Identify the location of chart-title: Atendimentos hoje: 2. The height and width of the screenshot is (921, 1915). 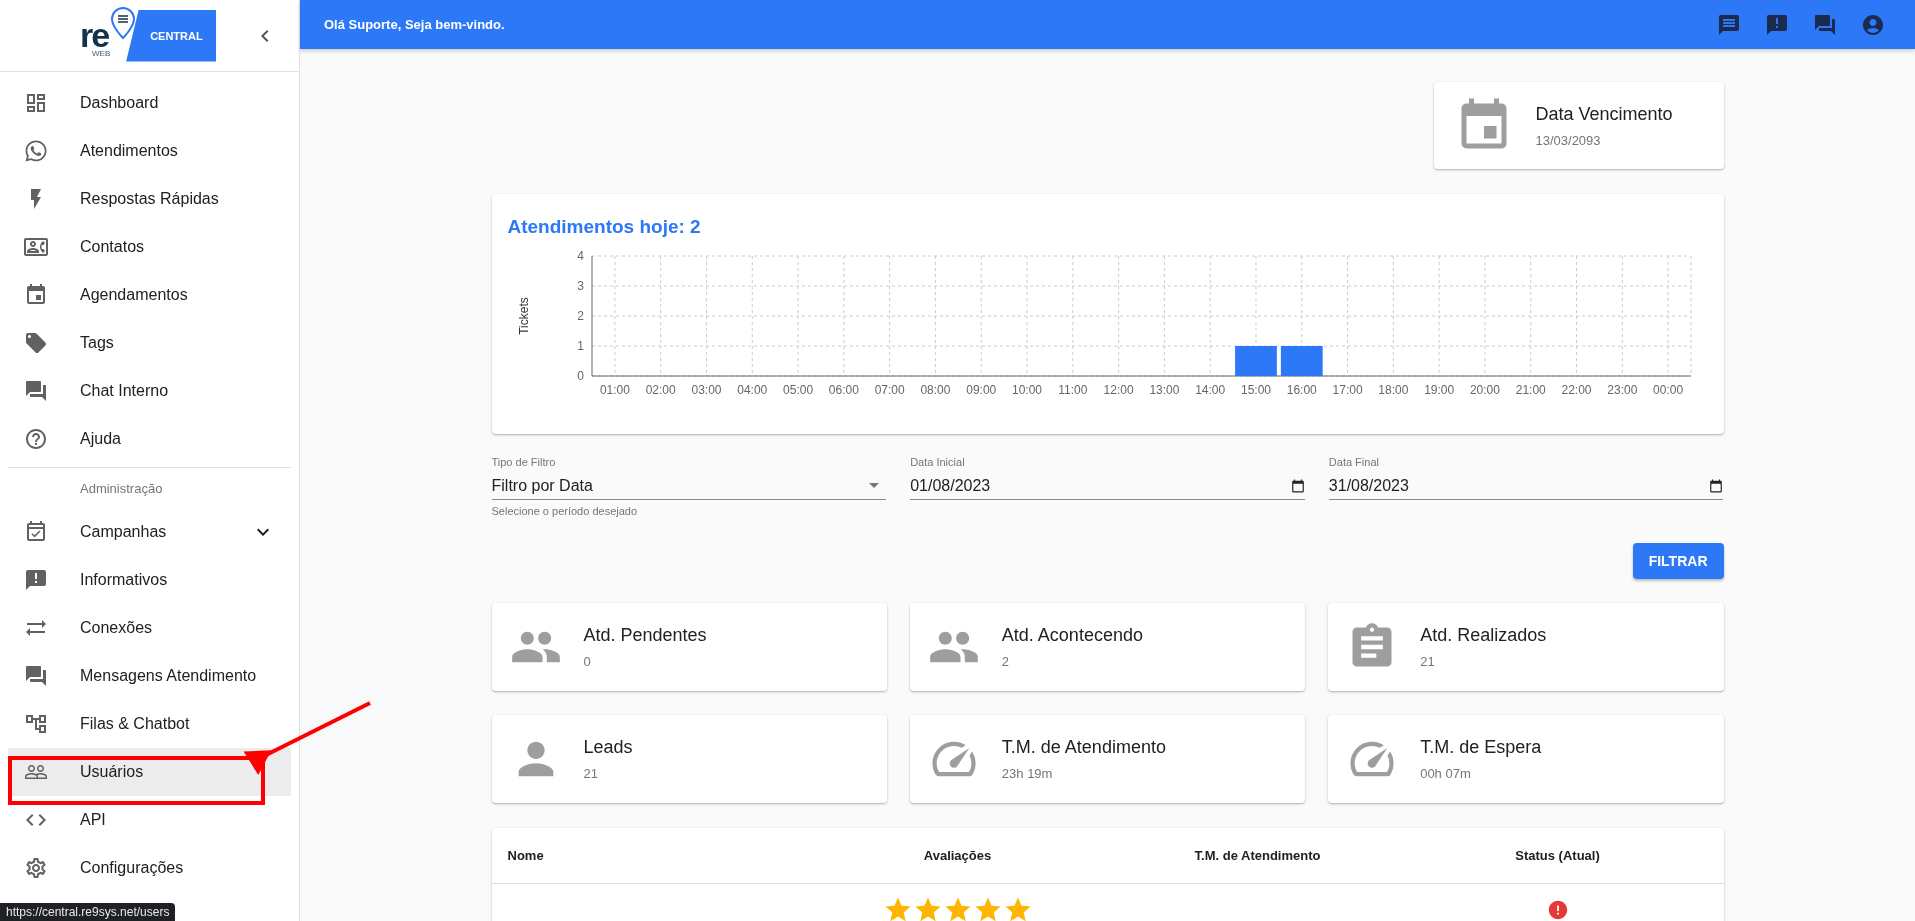
(604, 227).